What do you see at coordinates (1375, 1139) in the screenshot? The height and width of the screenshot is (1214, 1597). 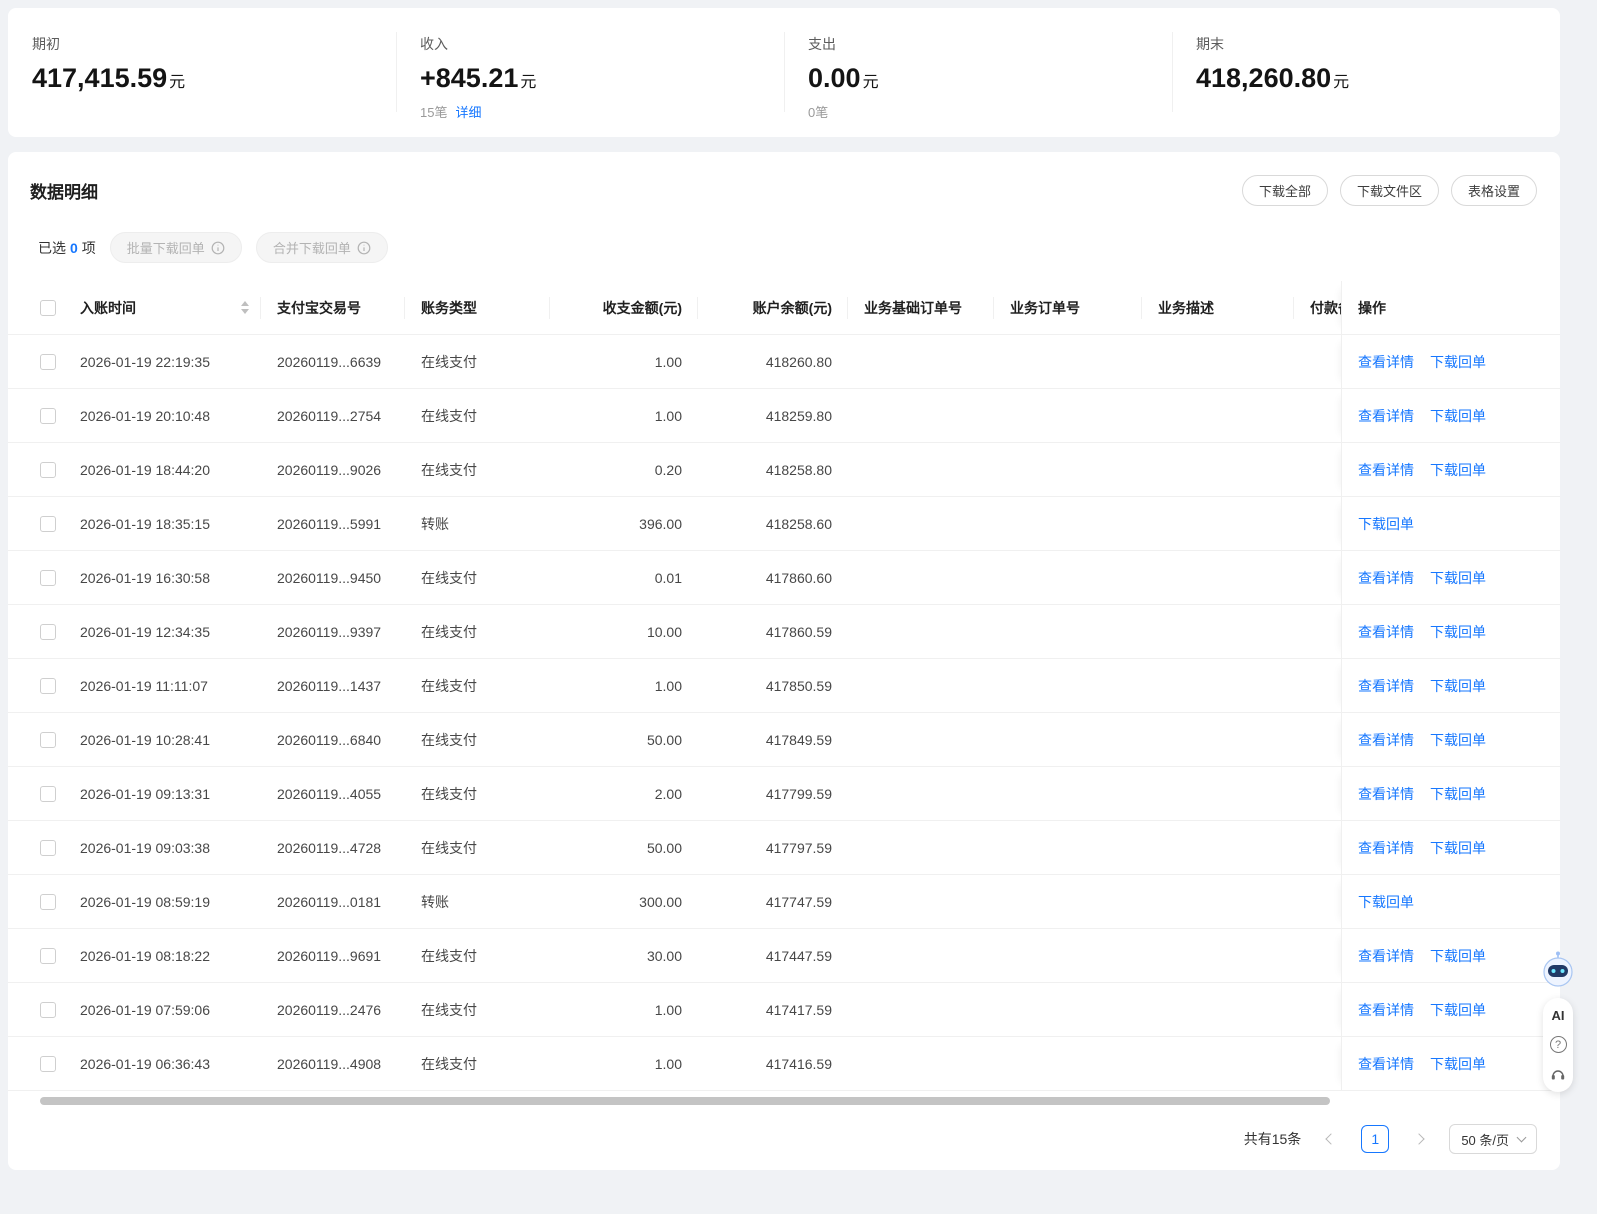 I see `page-number-button: 1` at bounding box center [1375, 1139].